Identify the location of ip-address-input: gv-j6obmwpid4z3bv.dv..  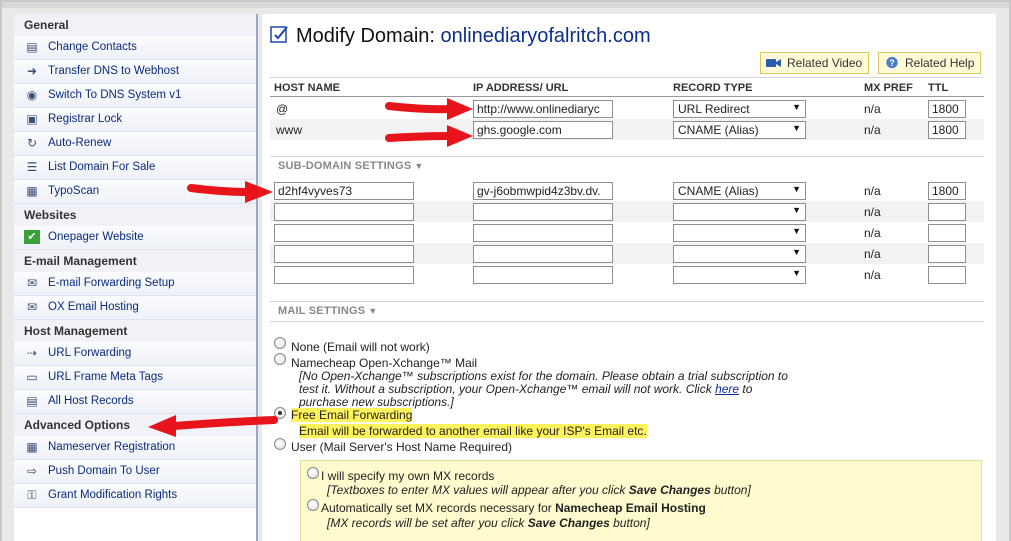
(543, 191).